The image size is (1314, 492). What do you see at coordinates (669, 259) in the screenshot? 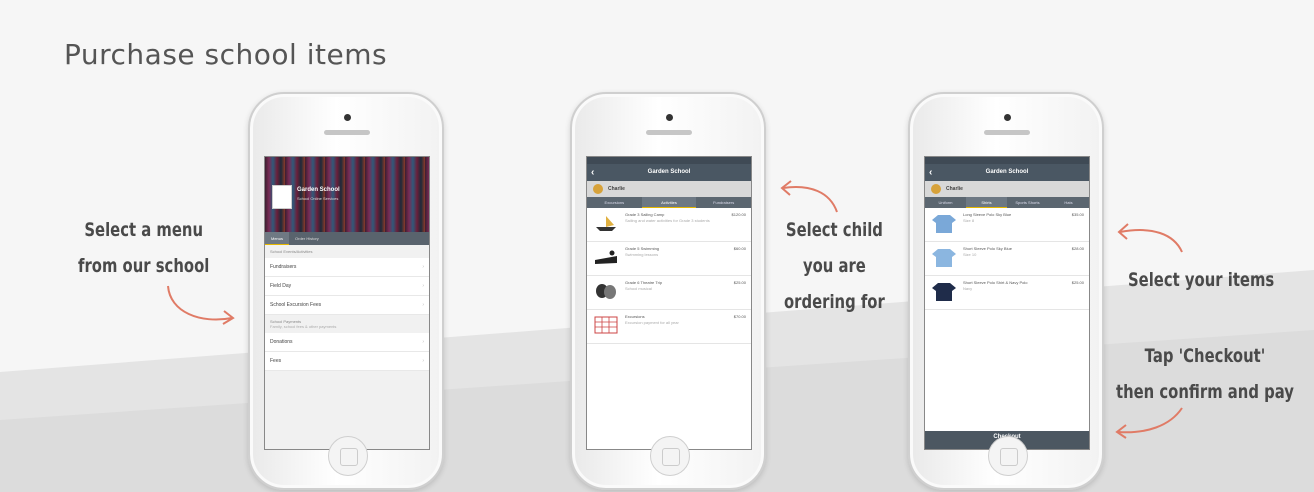
I see `list-item: Grade 5 Swimming Swimming lessons $60.00` at bounding box center [669, 259].